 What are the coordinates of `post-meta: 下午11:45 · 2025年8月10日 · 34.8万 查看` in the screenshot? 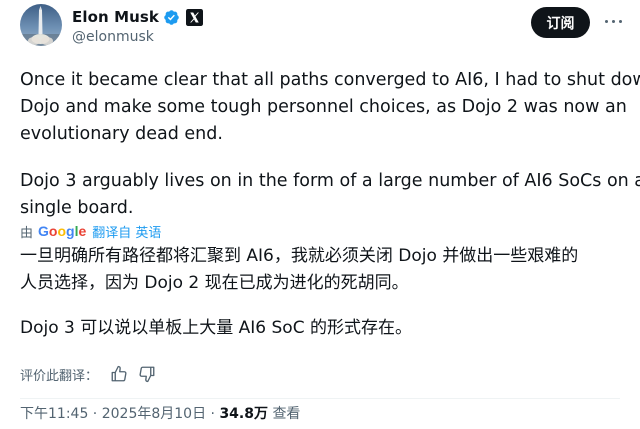 It's located at (160, 413).